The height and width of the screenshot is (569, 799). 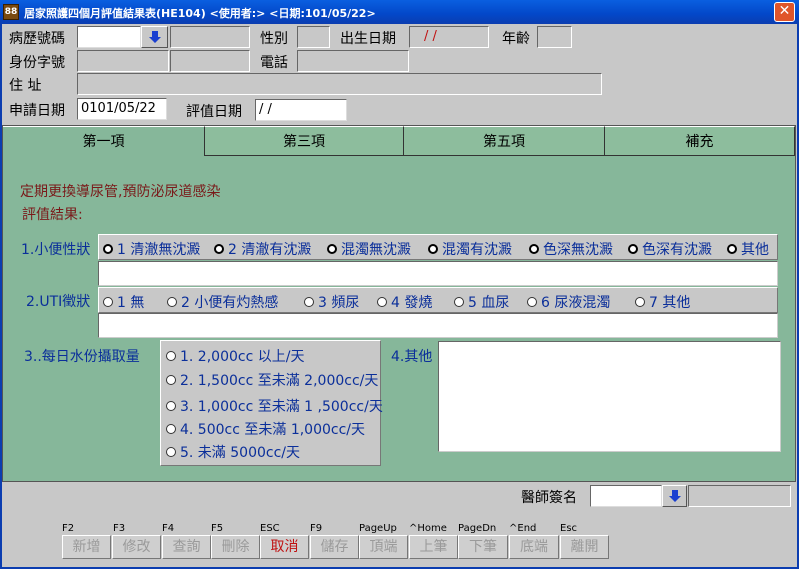 What do you see at coordinates (58, 302) in the screenshot?
I see `q2-label: 2.UTI徵狀` at bounding box center [58, 302].